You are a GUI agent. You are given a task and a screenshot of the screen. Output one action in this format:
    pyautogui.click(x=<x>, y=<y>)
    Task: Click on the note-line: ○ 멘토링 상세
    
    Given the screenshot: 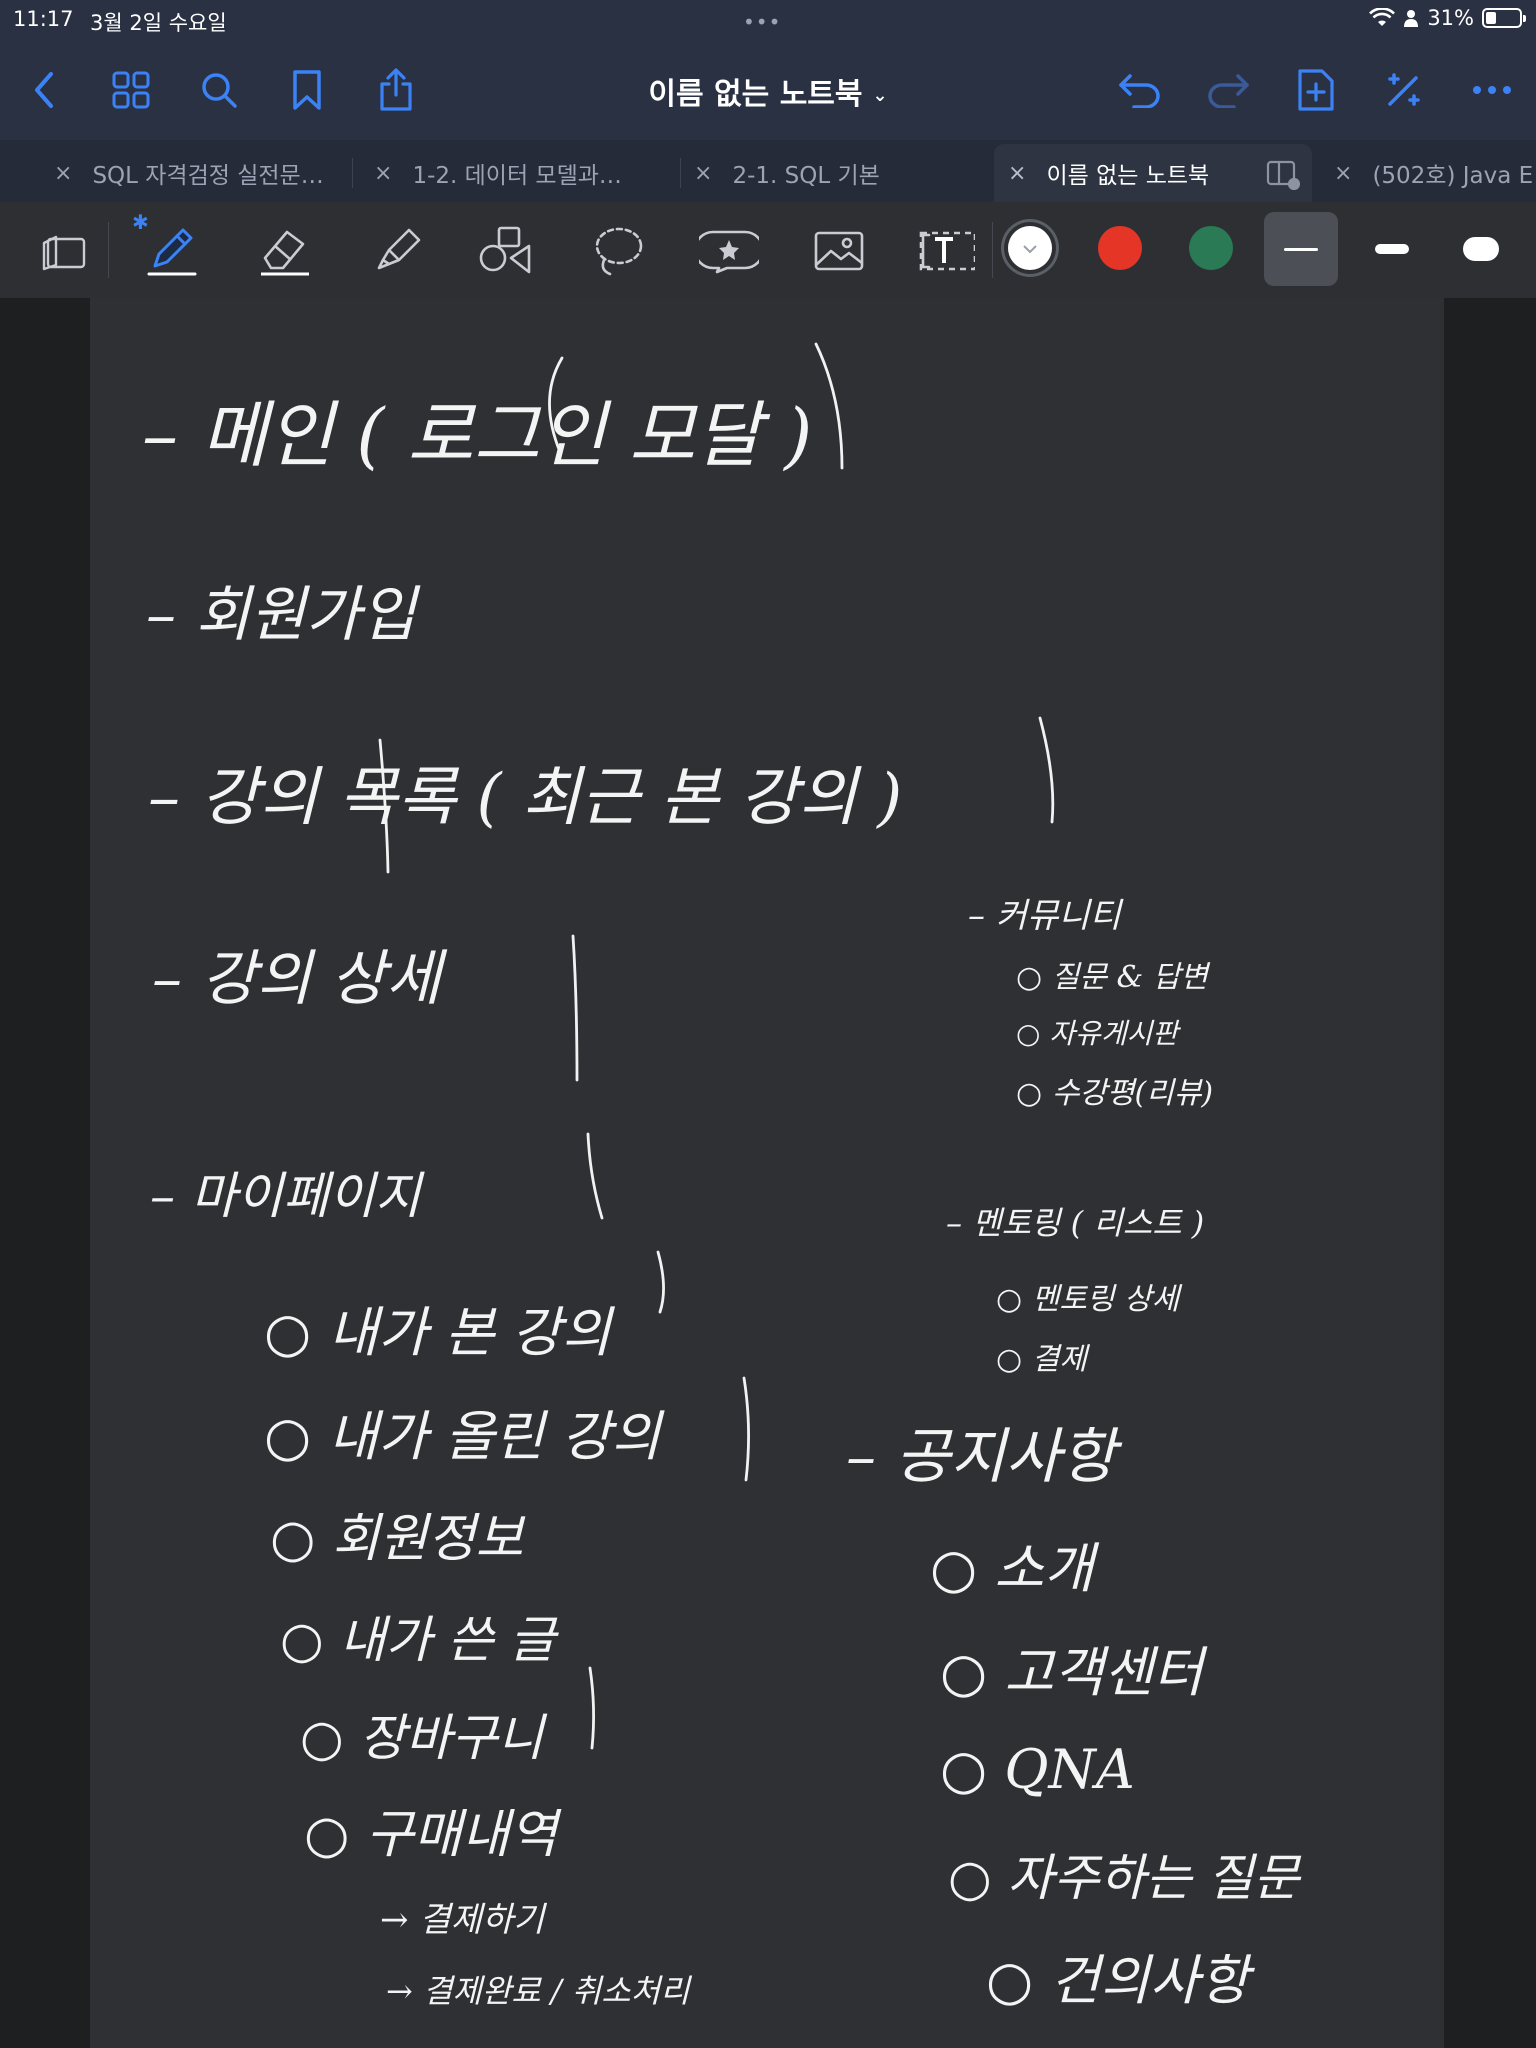 What is the action you would take?
    pyautogui.click(x=1088, y=1299)
    